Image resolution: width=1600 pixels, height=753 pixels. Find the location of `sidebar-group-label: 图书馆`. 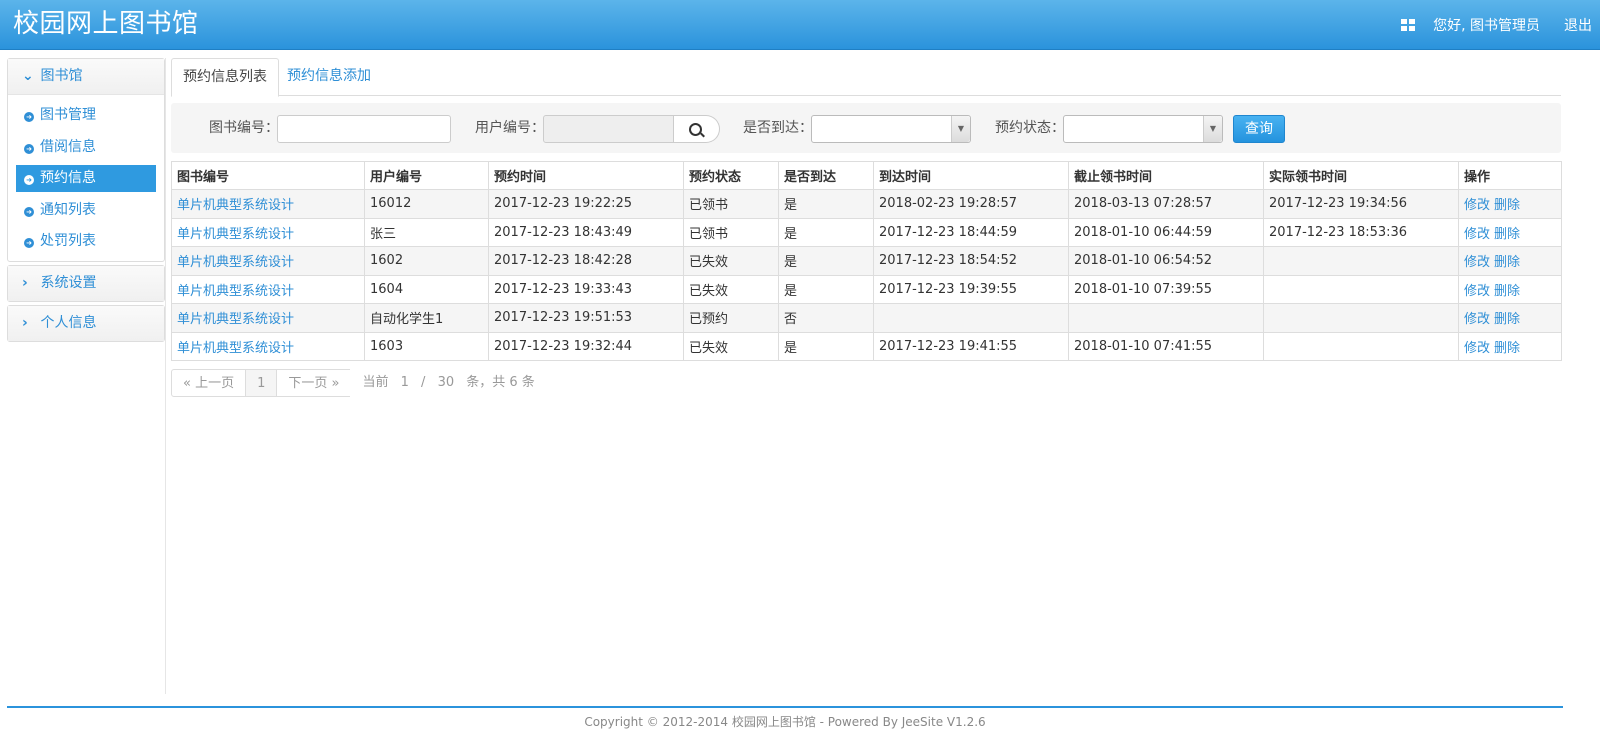

sidebar-group-label: 图书馆 is located at coordinates (61, 76).